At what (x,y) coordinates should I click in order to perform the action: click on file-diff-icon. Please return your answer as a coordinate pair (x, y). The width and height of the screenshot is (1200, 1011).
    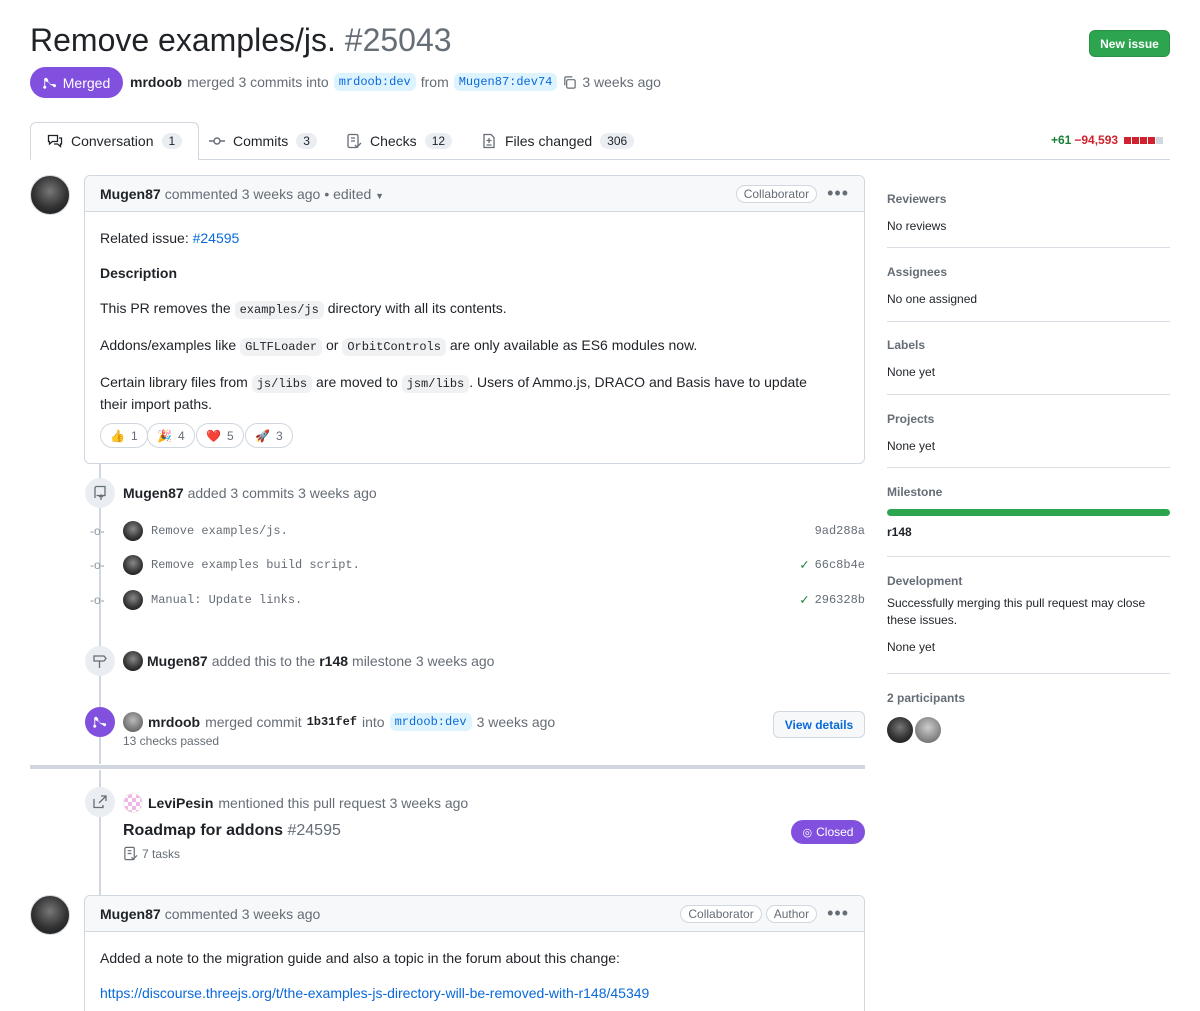
    Looking at the image, I should click on (489, 141).